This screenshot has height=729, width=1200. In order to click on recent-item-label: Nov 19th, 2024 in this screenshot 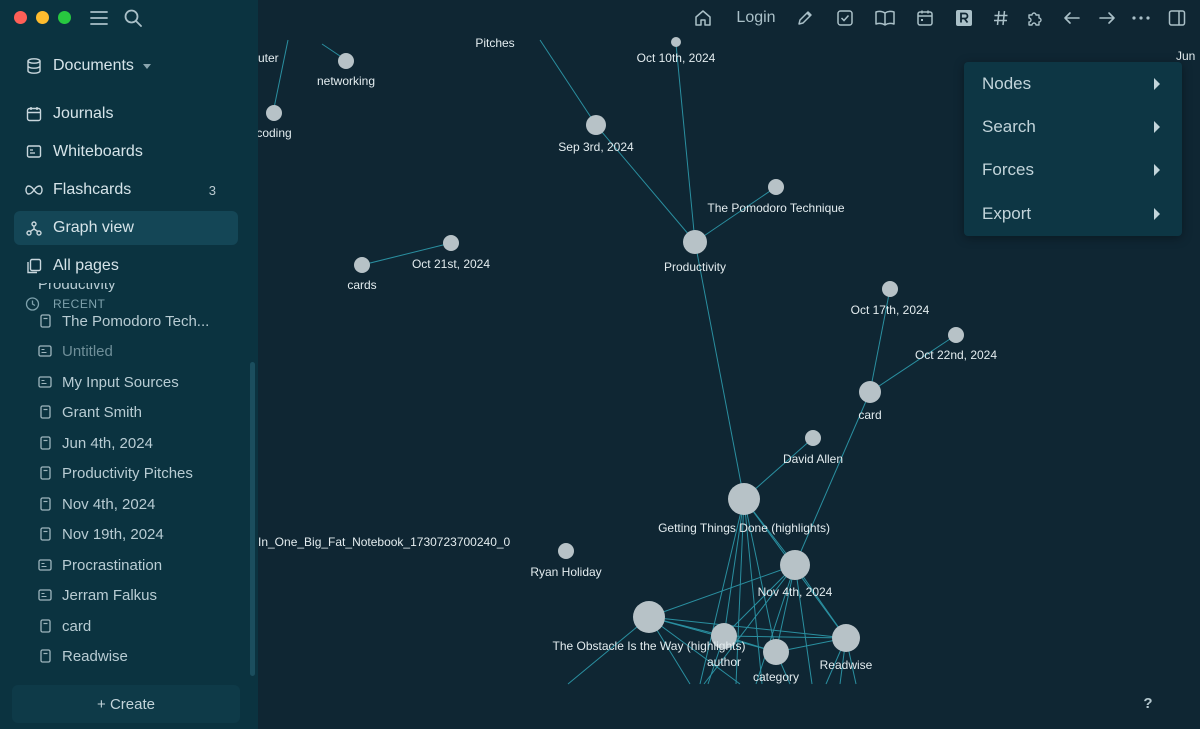, I will do `click(113, 534)`.